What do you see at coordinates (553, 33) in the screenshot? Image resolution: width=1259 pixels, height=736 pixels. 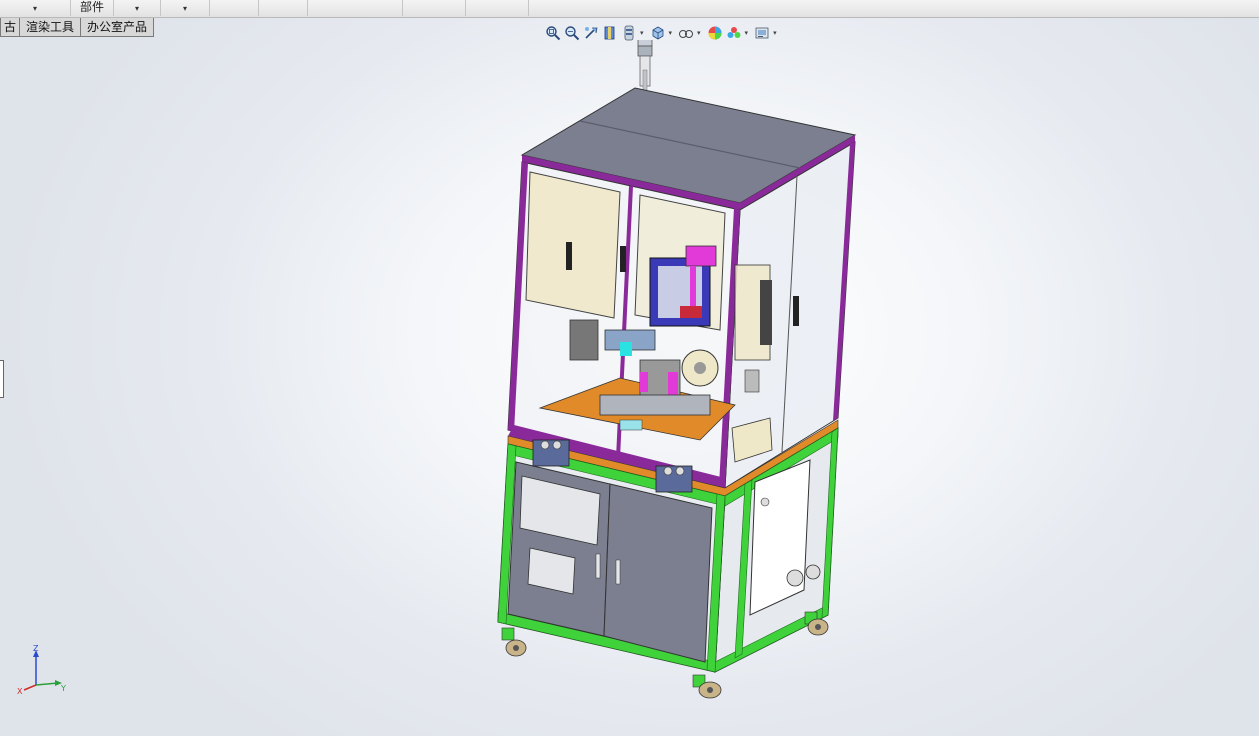 I see `zoom-to-fit-icon` at bounding box center [553, 33].